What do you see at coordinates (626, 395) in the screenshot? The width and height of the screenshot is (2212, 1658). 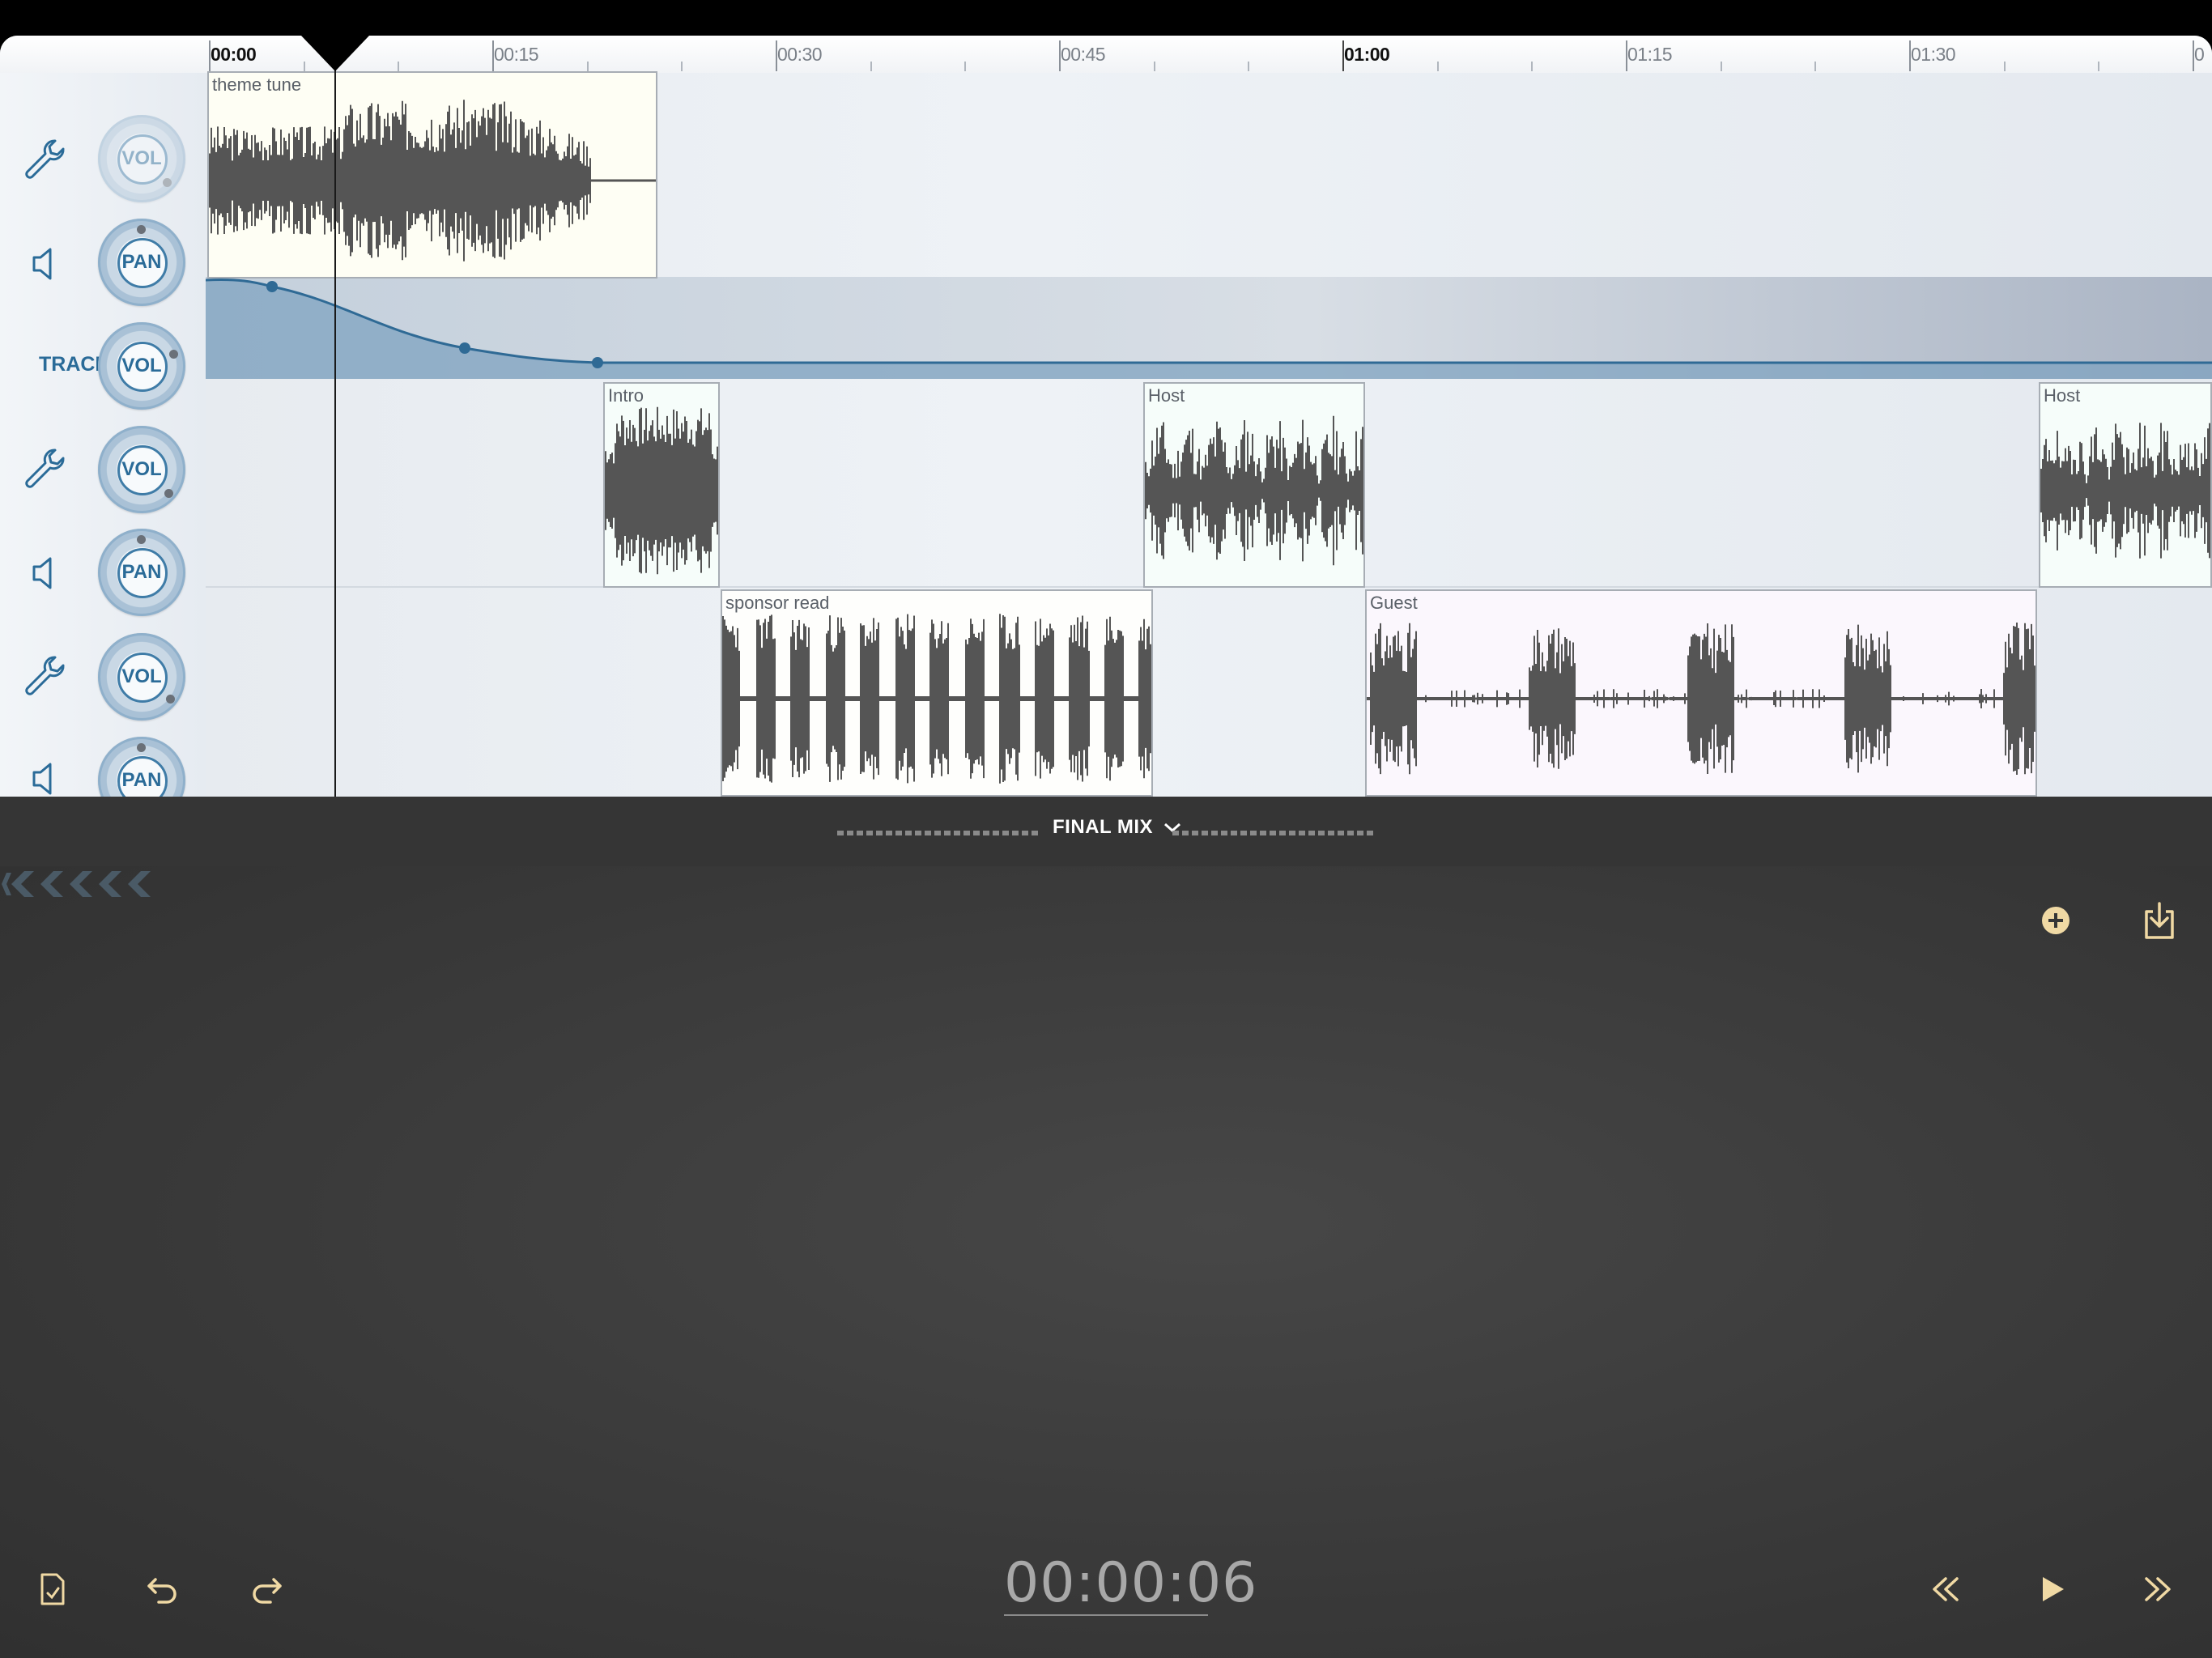 I see `clip-label: Intro` at bounding box center [626, 395].